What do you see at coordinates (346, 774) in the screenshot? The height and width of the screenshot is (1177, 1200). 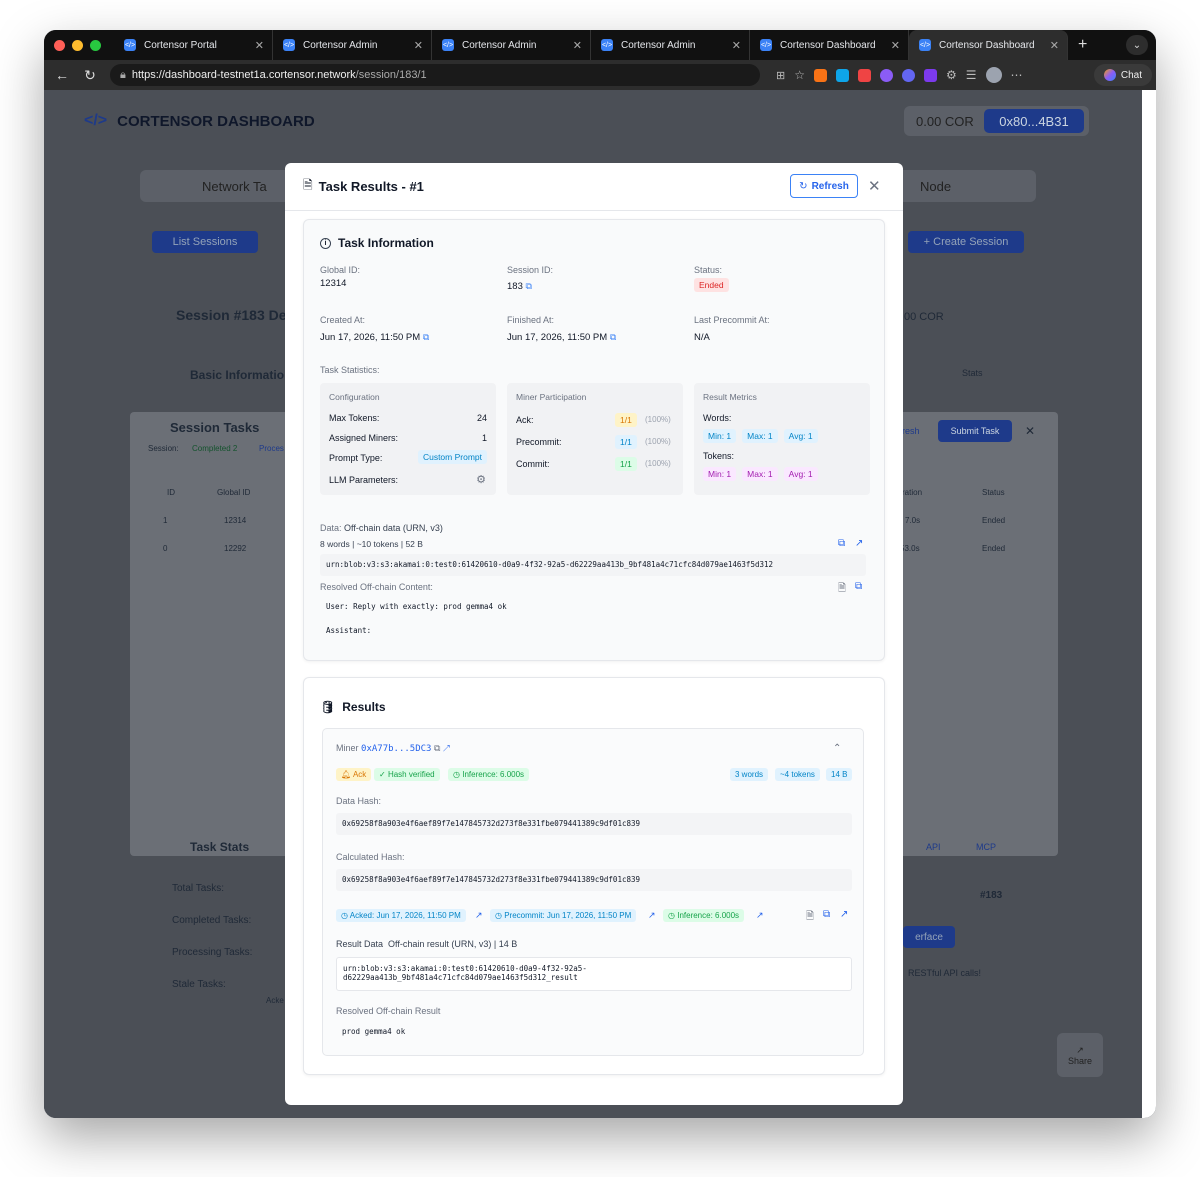 I see `bell-icon: 🔔︎` at bounding box center [346, 774].